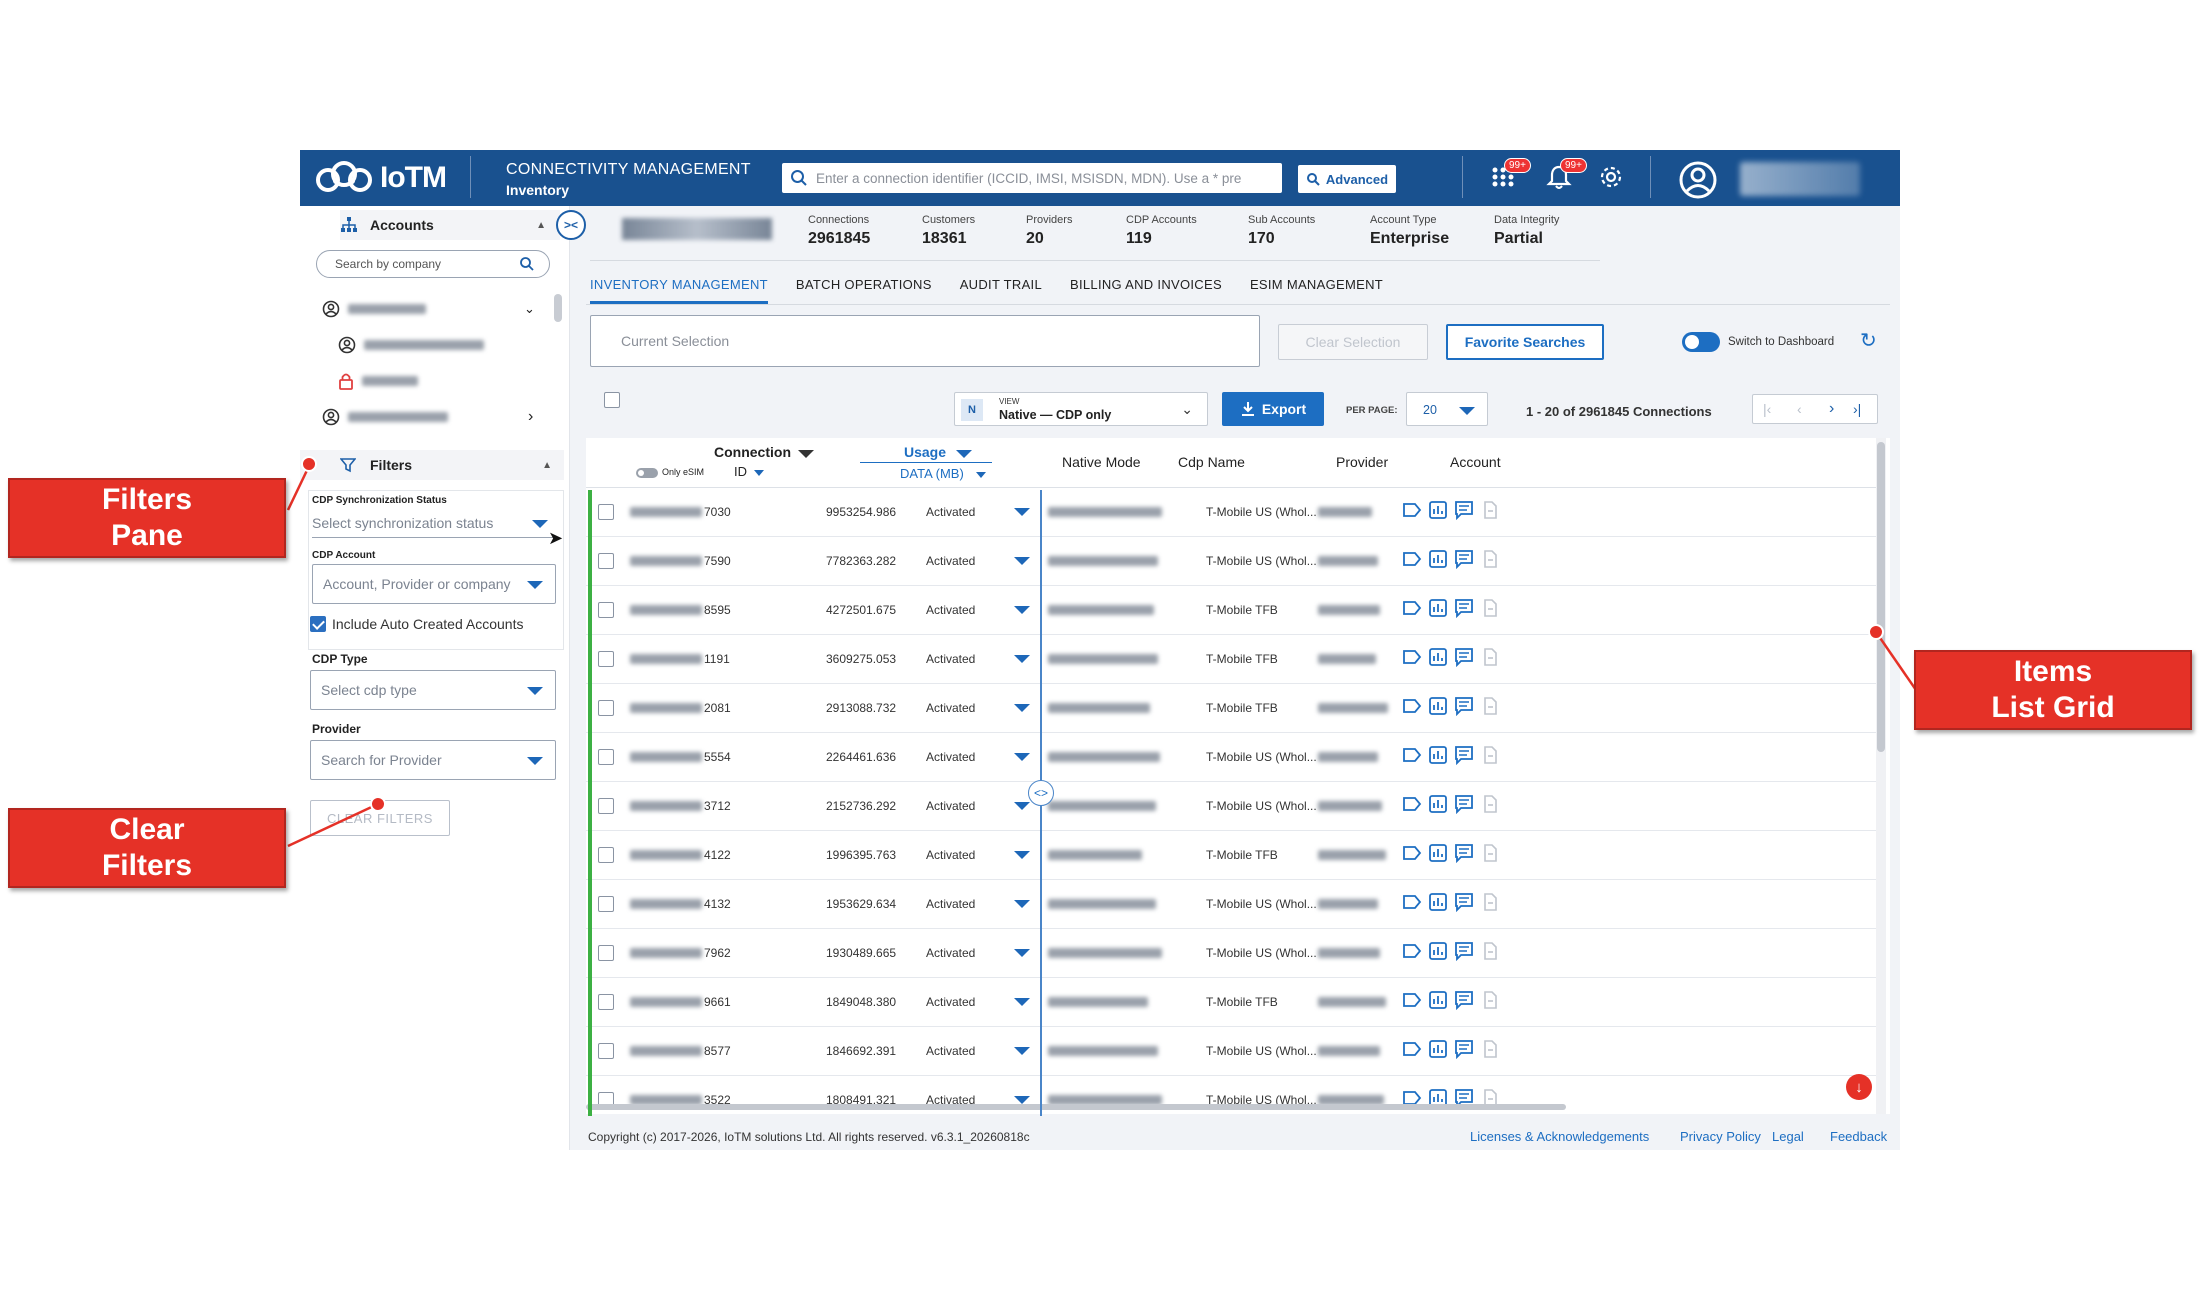 This screenshot has width=2200, height=1300. Describe the element at coordinates (2053, 707) in the screenshot. I see `callout-line: List Grid` at that location.